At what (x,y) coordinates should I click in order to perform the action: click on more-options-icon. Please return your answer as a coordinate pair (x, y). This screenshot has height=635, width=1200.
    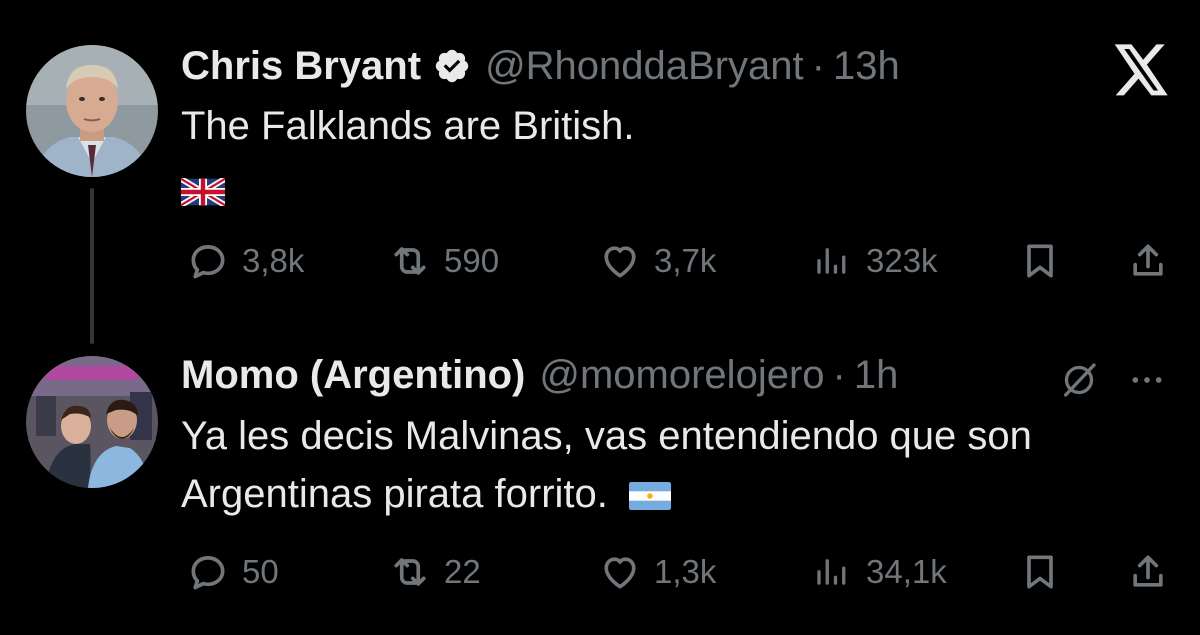
    Looking at the image, I should click on (1147, 380).